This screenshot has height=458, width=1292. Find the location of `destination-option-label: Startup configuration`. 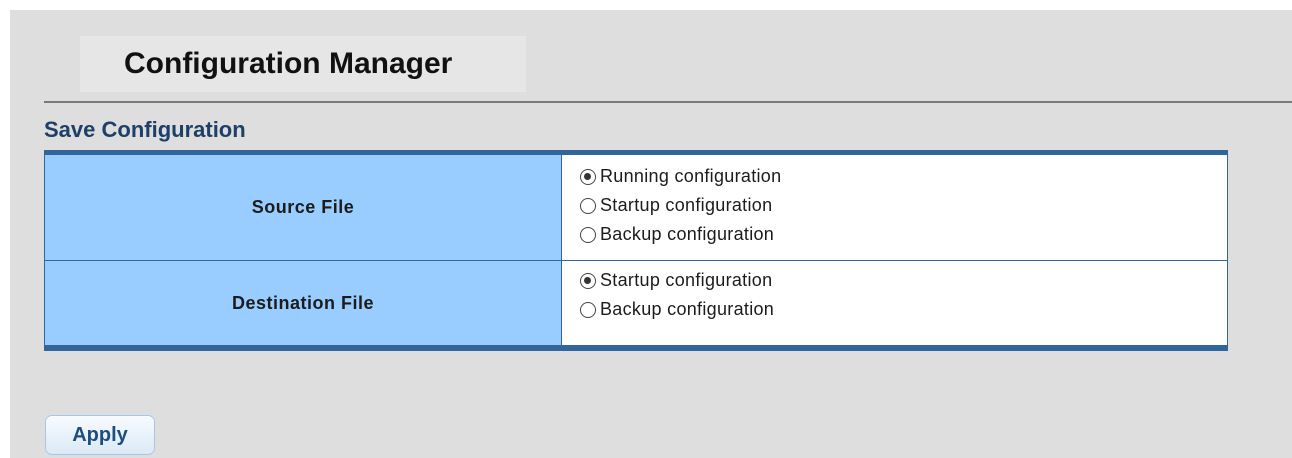

destination-option-label: Startup configuration is located at coordinates (686, 280).